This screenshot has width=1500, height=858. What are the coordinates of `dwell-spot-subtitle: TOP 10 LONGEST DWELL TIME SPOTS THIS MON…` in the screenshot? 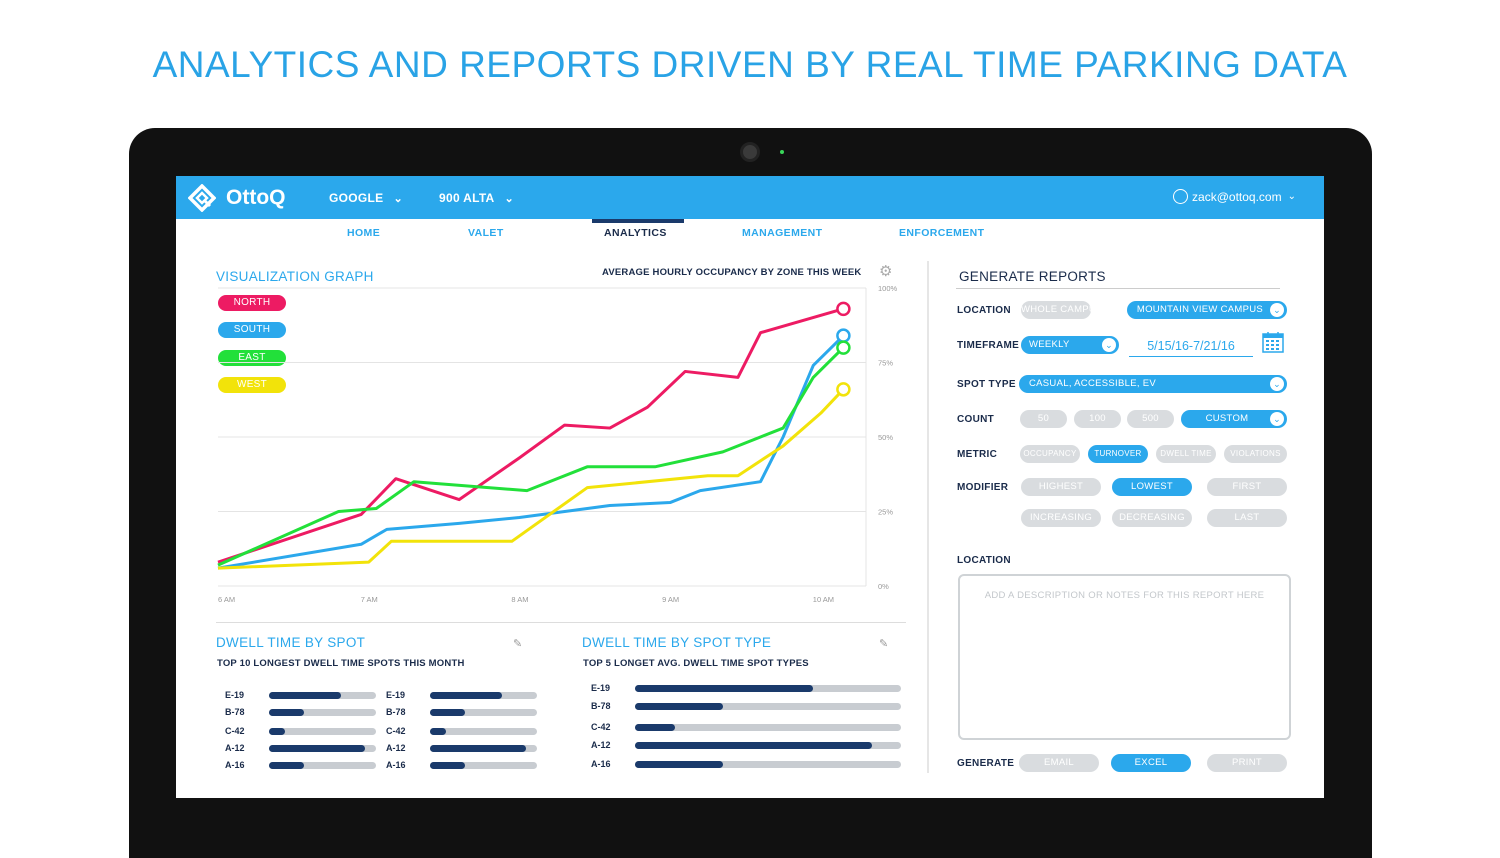 It's located at (341, 663).